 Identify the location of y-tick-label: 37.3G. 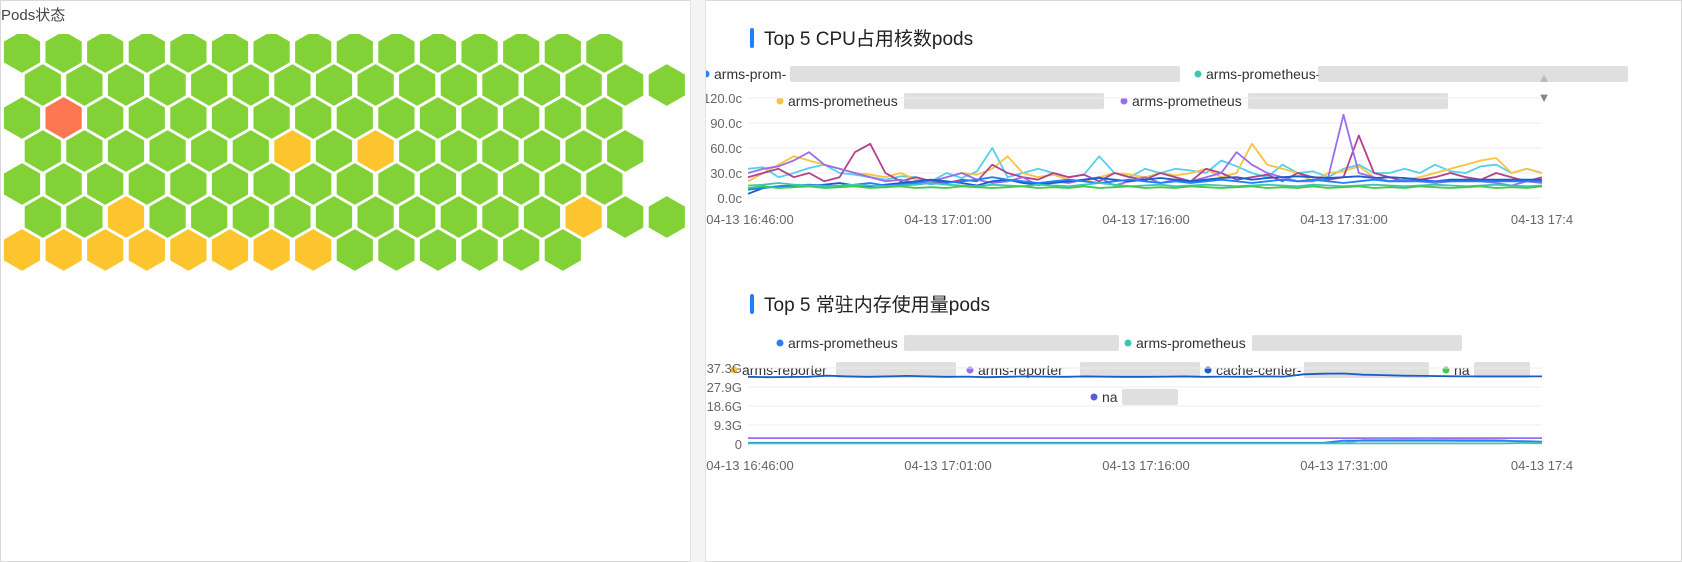
(724, 368).